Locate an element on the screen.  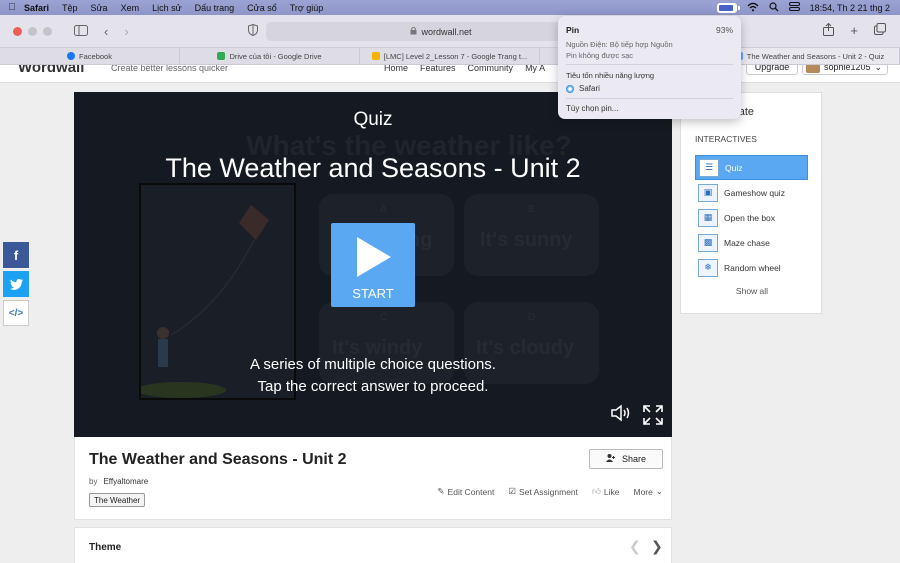
app-label: Safari is located at coordinates (589, 88).